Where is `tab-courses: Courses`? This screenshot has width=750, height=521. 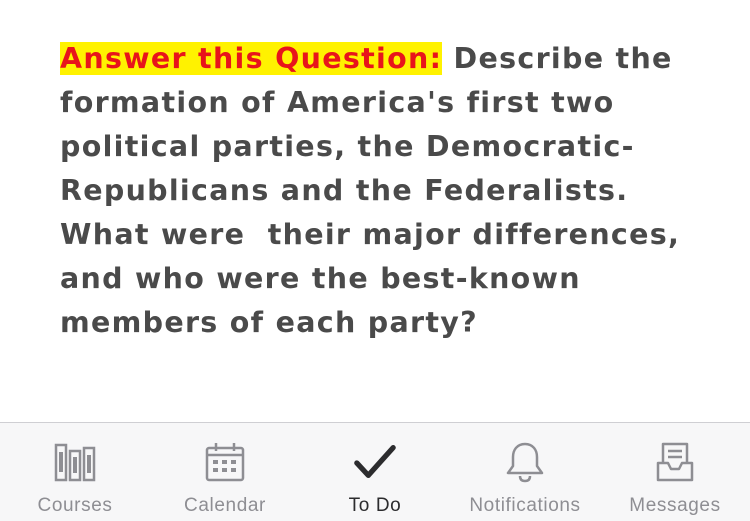
tab-courses: Courses is located at coordinates (75, 472).